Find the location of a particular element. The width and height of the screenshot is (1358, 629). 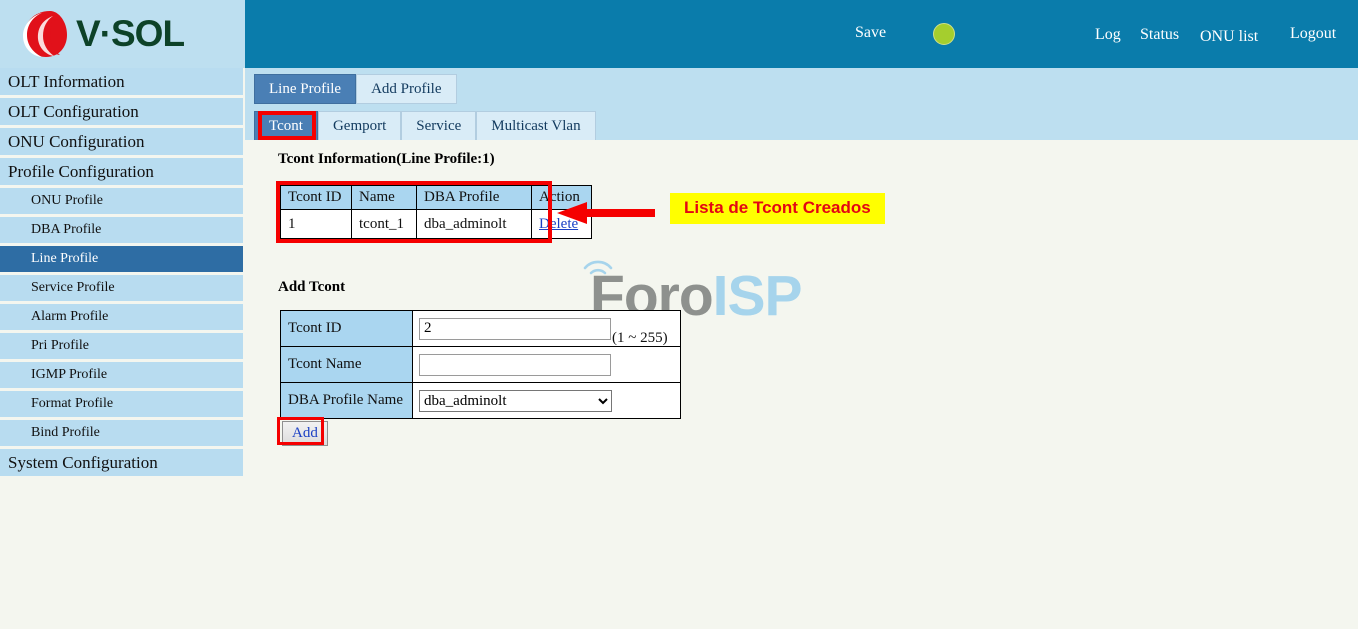

annotation-arrow-icon is located at coordinates (607, 213).